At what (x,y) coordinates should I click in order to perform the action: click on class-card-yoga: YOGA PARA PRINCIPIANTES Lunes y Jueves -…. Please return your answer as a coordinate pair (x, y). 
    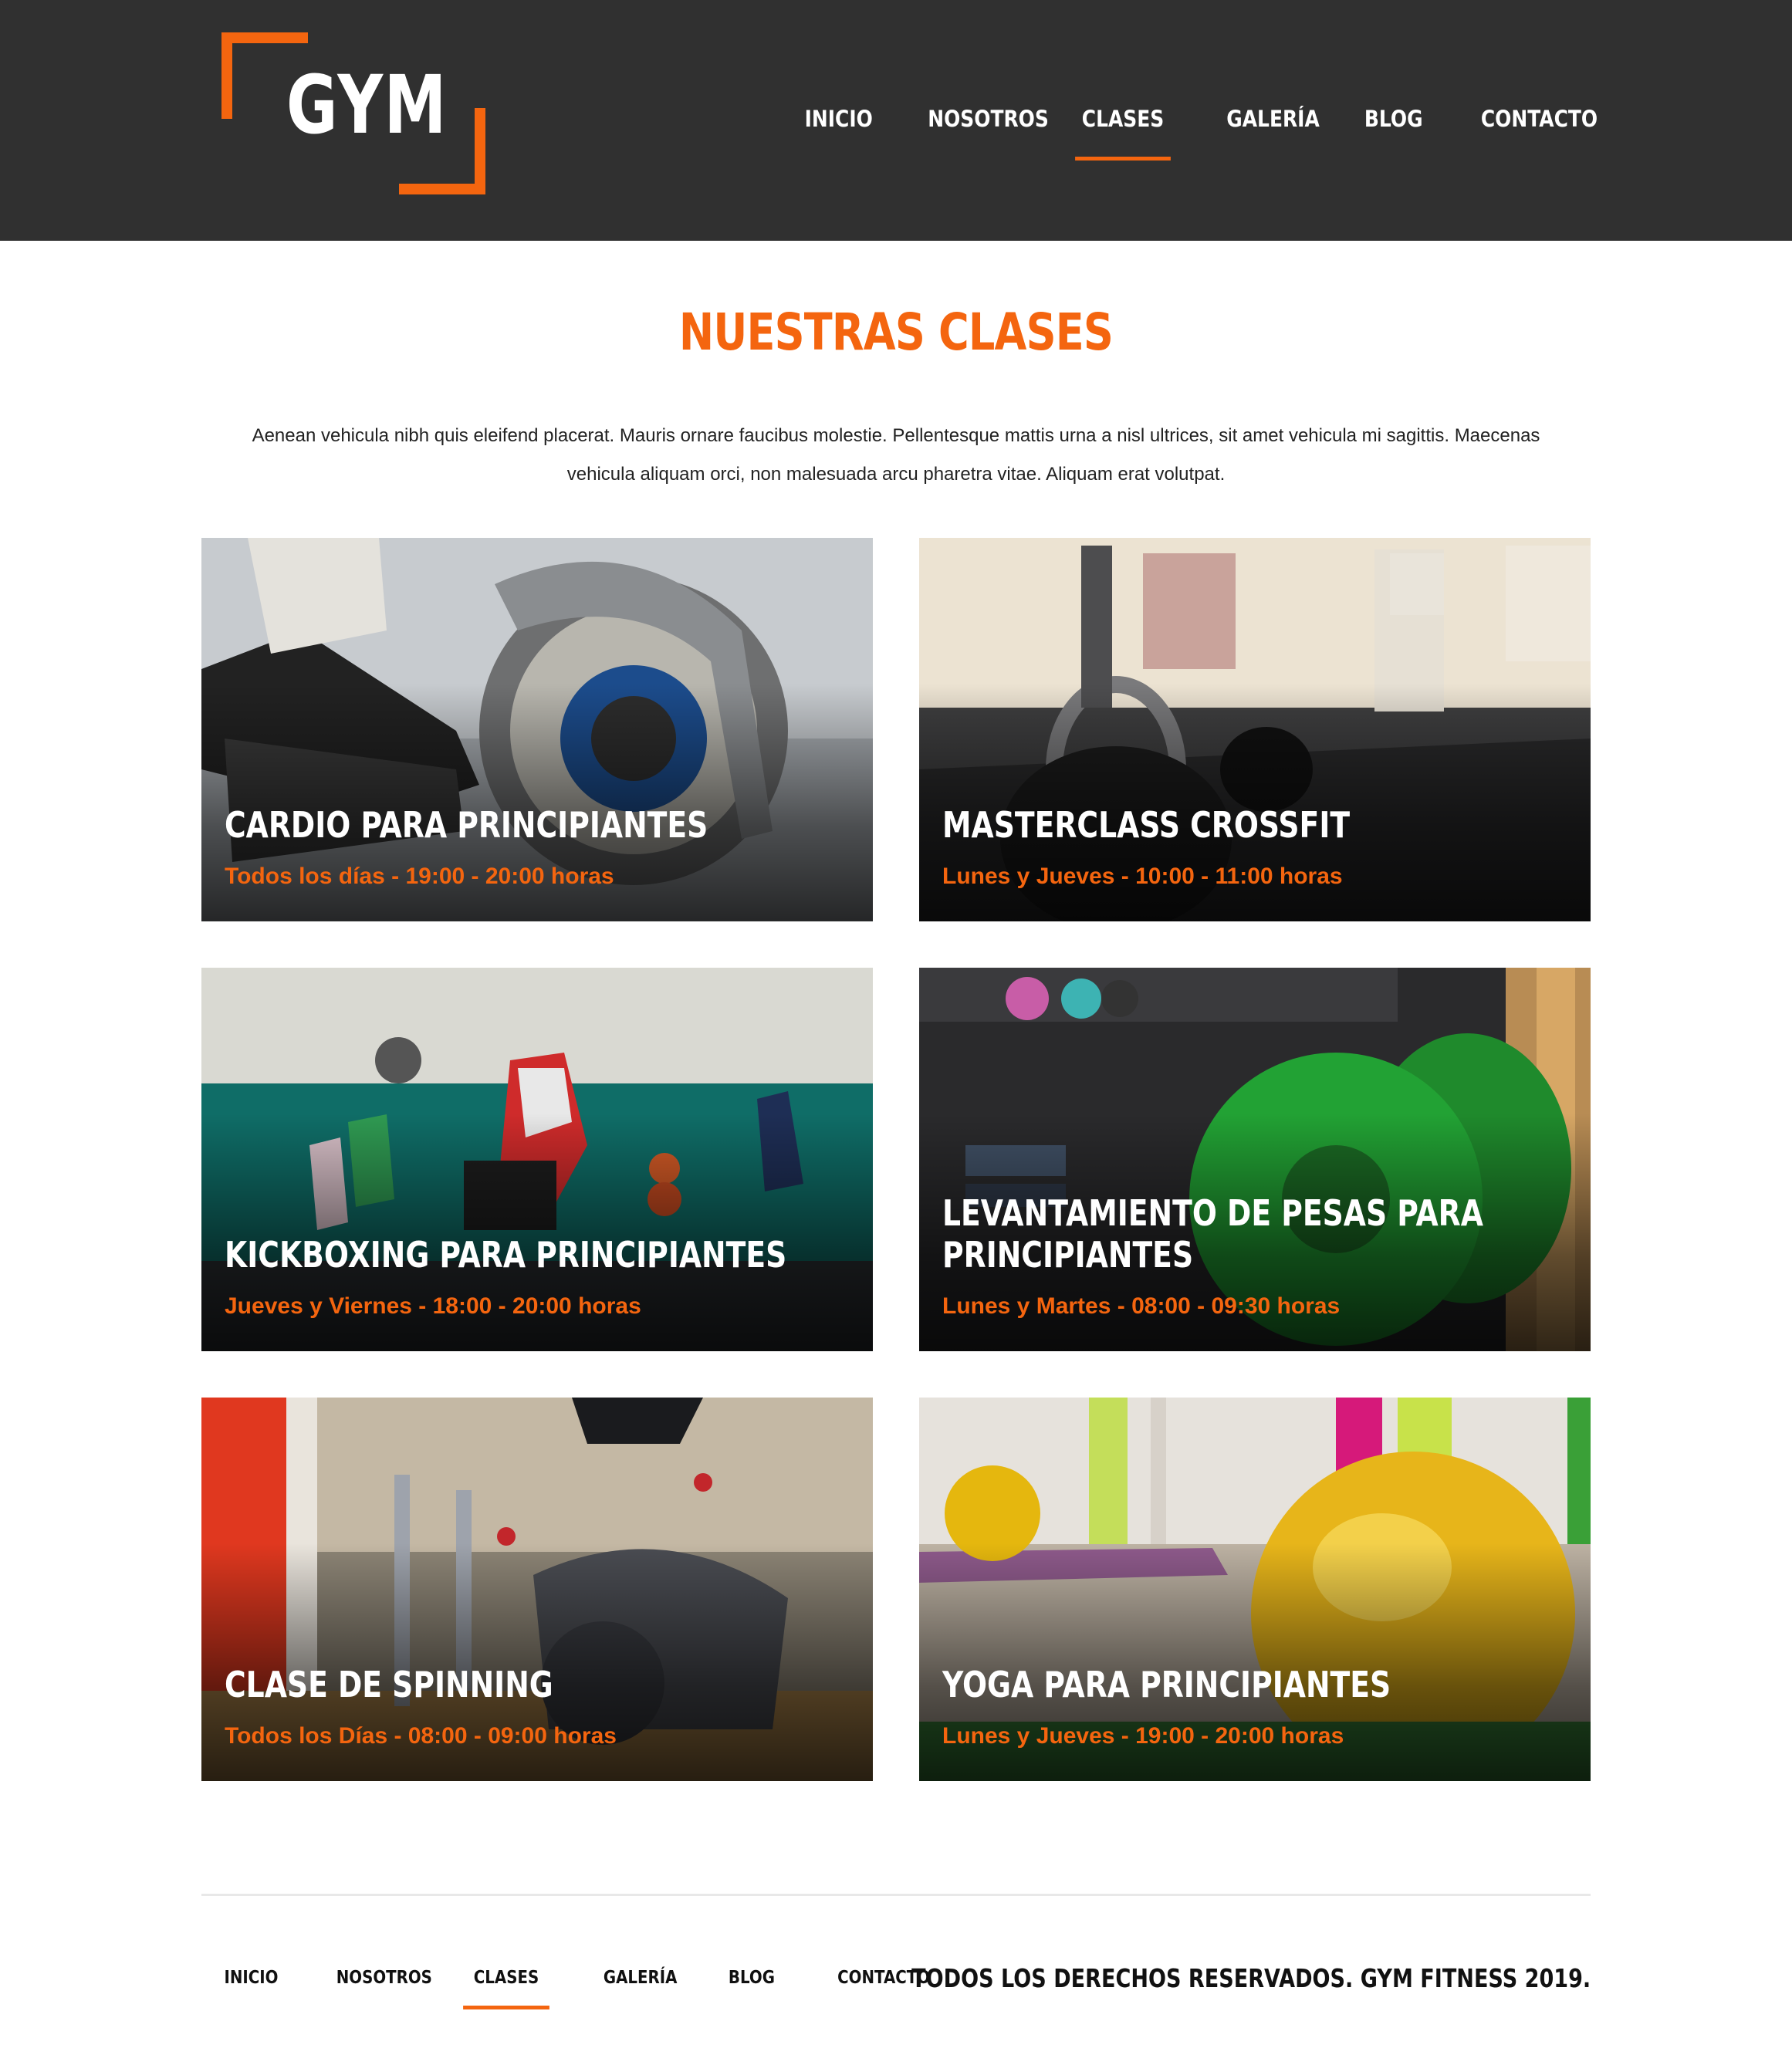
    Looking at the image, I should click on (1255, 1589).